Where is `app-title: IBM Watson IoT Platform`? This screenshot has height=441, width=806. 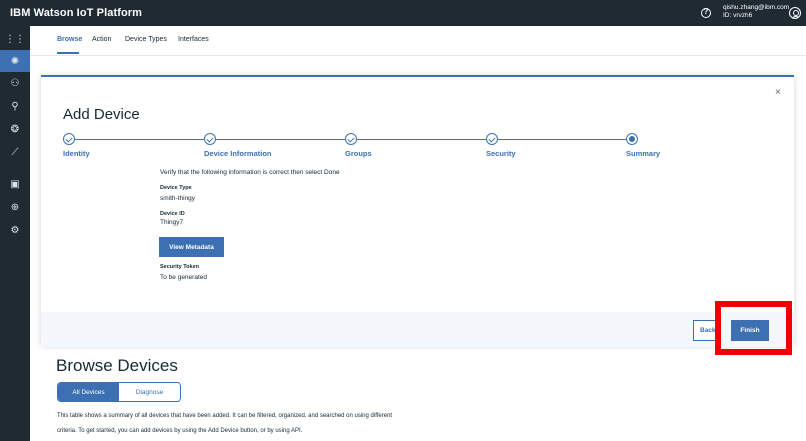 app-title: IBM Watson IoT Platform is located at coordinates (76, 13).